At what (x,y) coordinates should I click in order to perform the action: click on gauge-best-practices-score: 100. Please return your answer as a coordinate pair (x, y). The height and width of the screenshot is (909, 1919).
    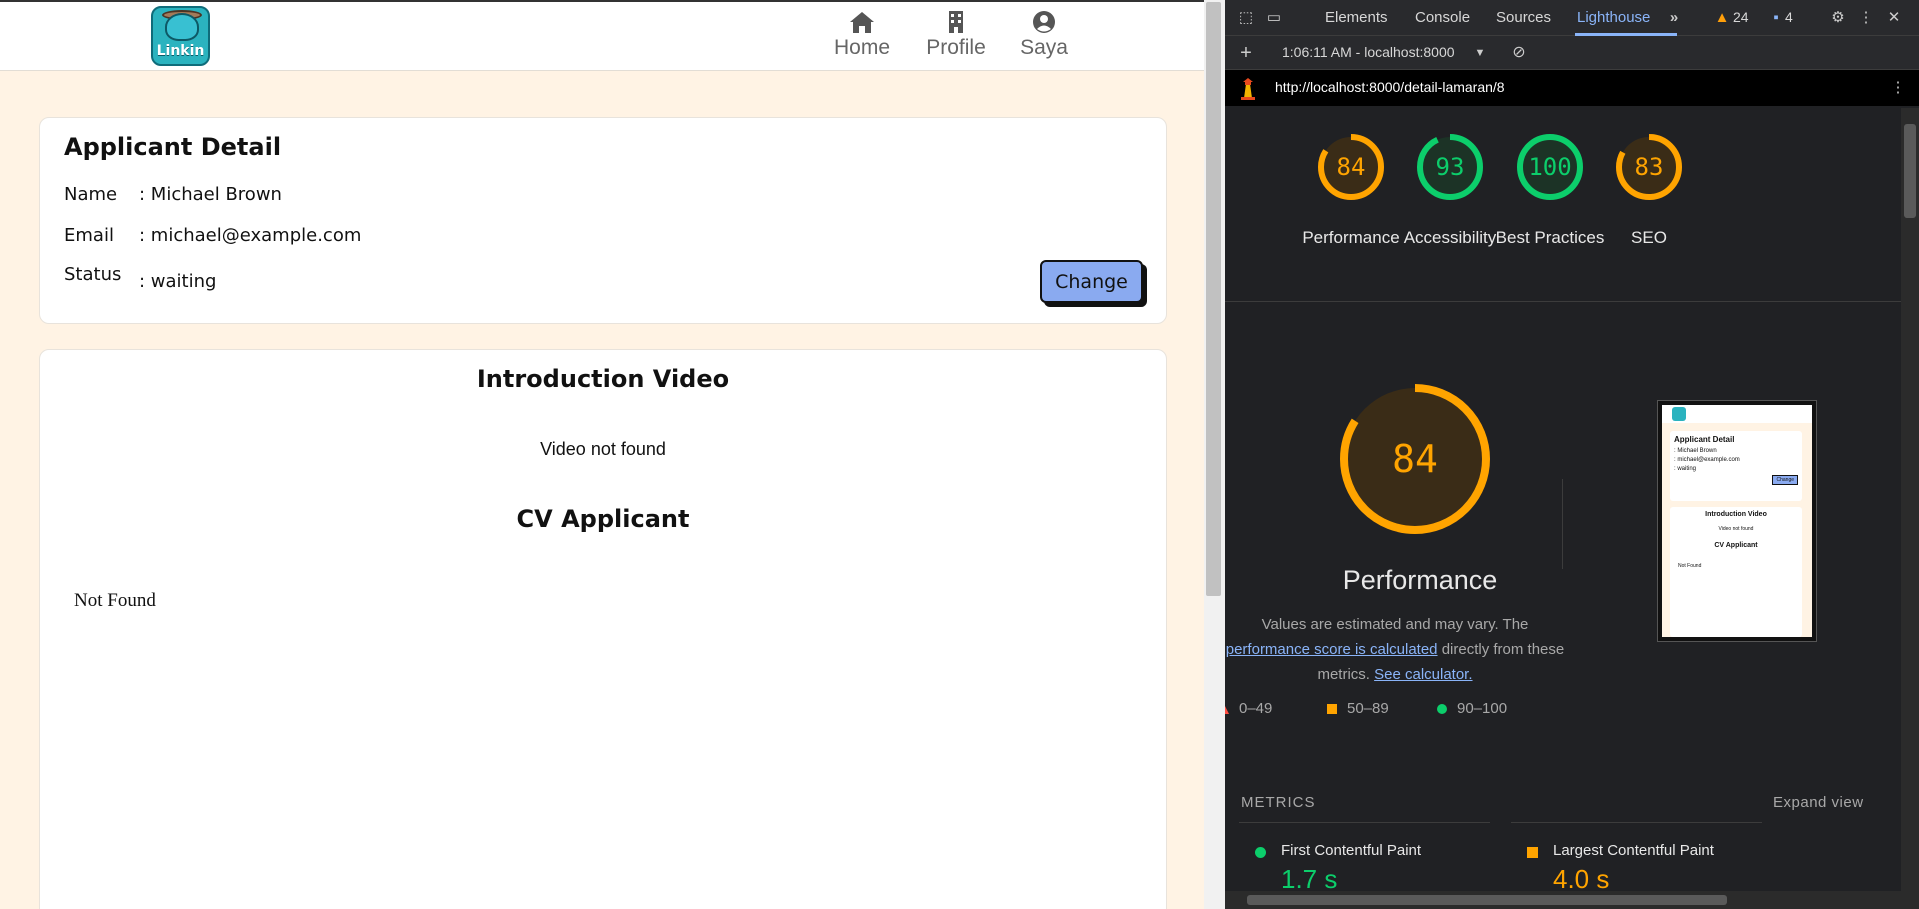
    Looking at the image, I should click on (1550, 167).